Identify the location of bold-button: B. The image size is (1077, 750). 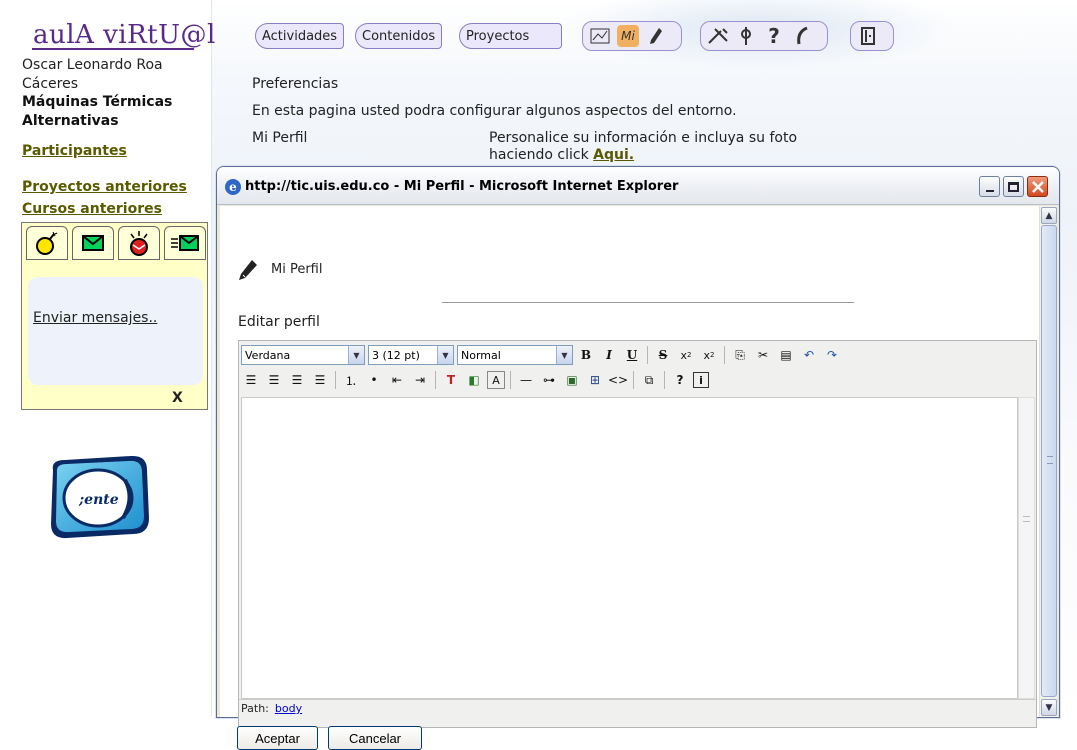
(586, 355).